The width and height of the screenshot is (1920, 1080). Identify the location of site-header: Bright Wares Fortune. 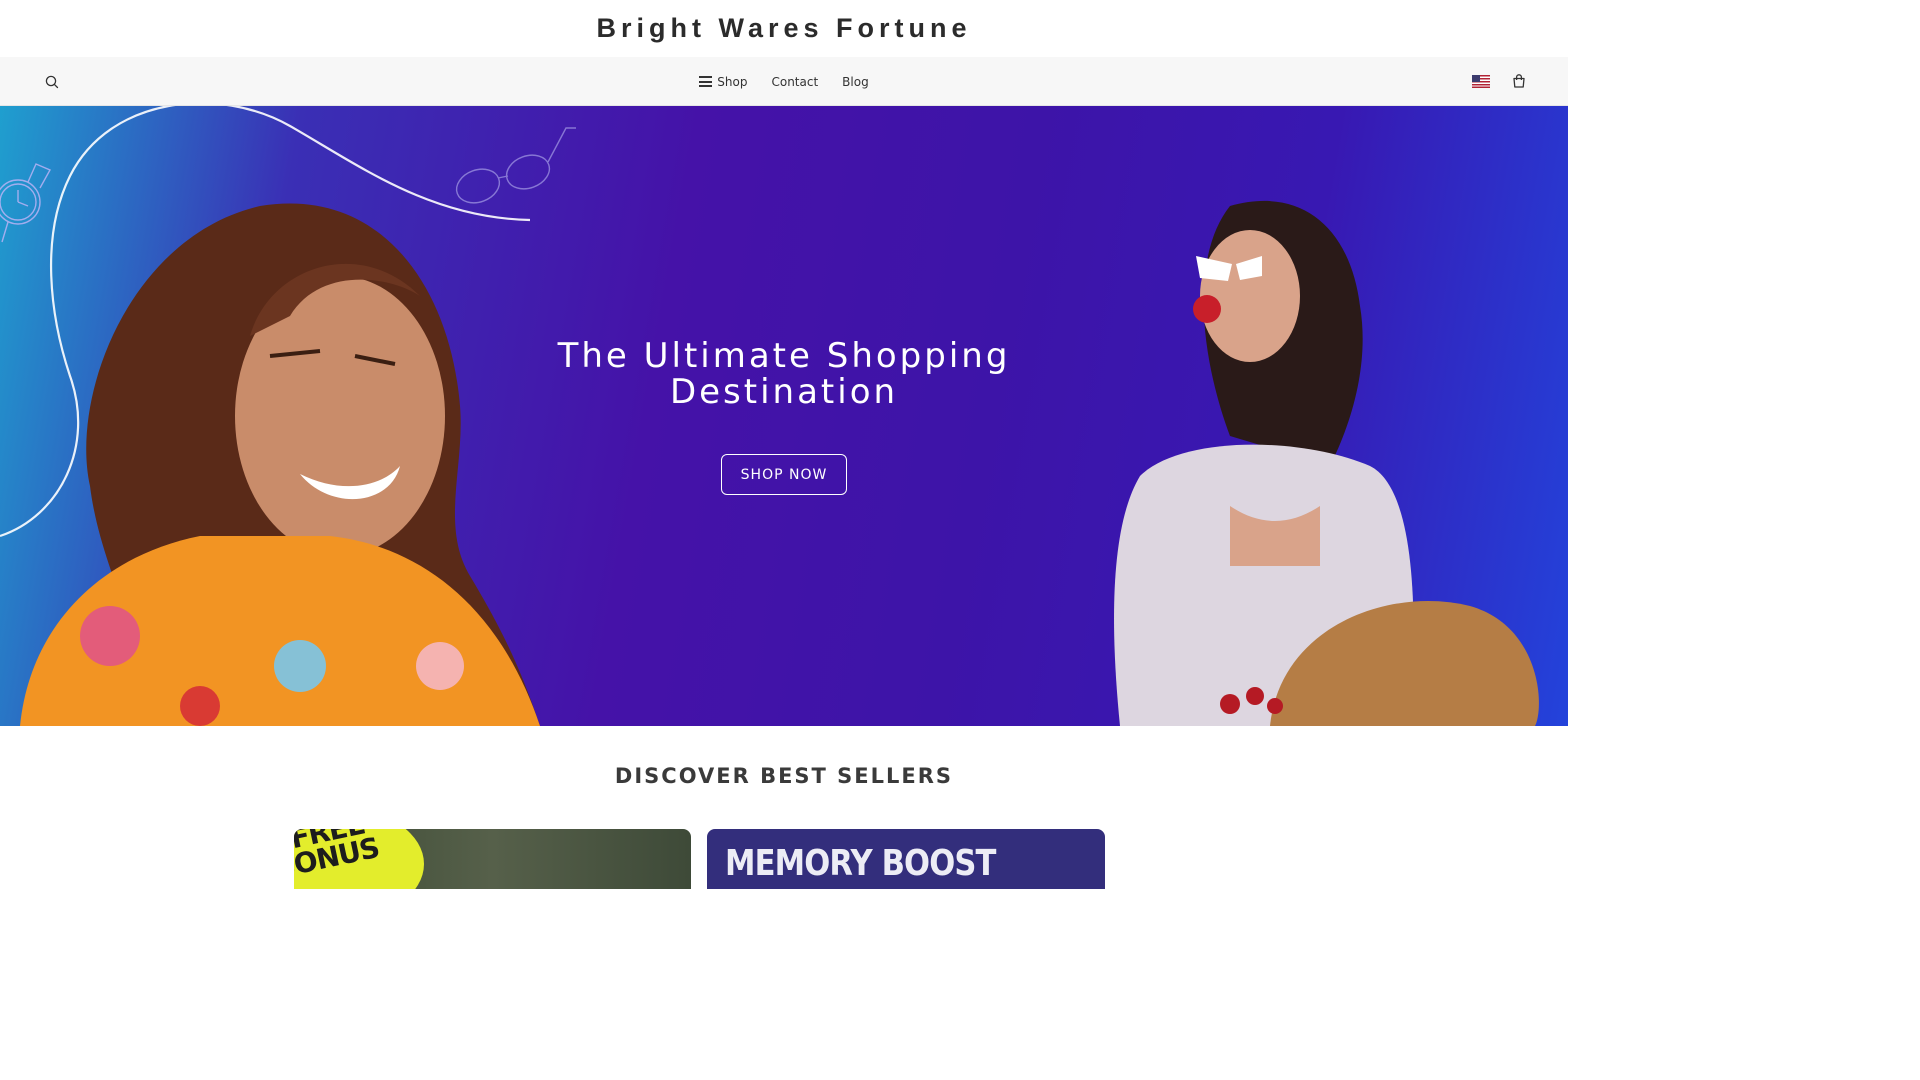
(784, 28).